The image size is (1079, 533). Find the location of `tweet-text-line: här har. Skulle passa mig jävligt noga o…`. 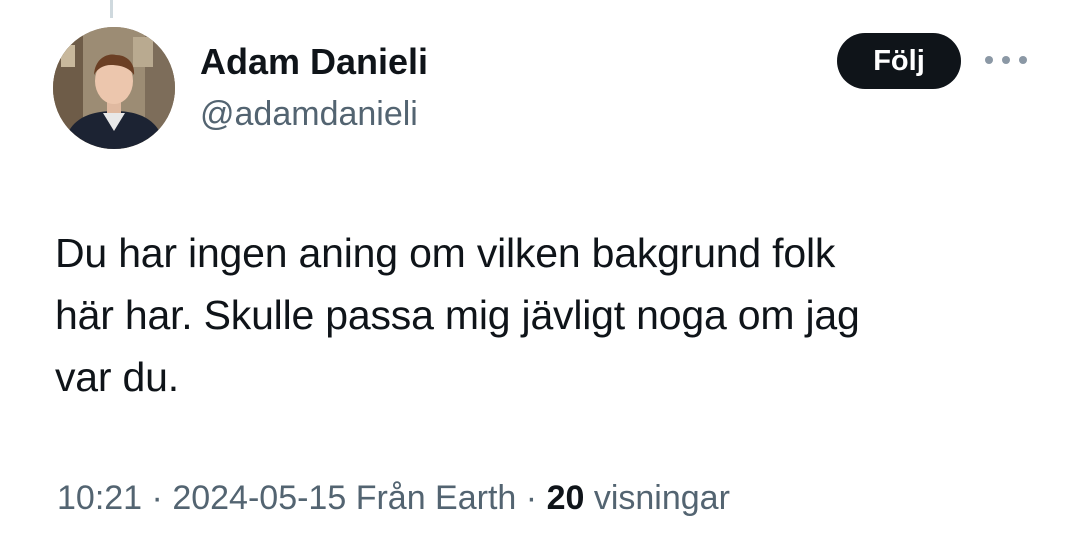

tweet-text-line: här har. Skulle passa mig jävligt noga o… is located at coordinates (457, 315).